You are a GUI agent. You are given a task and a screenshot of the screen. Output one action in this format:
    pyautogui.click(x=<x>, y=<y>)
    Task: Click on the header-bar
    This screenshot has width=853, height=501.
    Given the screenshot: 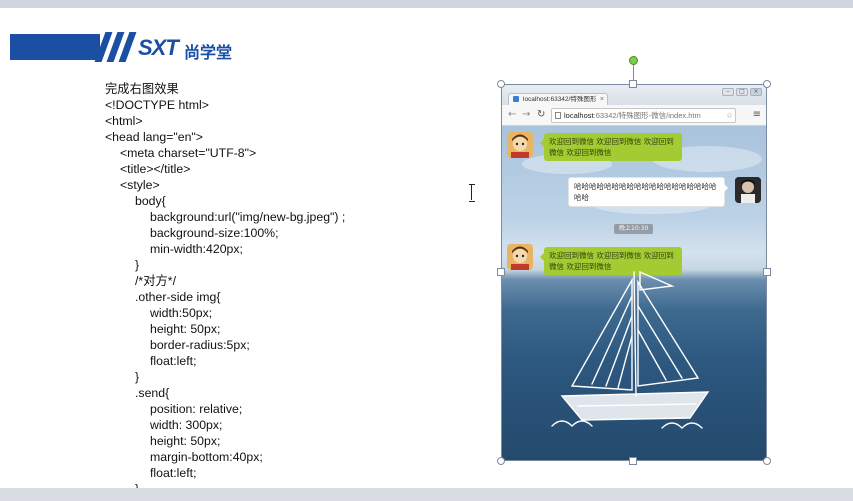 What is the action you would take?
    pyautogui.click(x=55, y=47)
    